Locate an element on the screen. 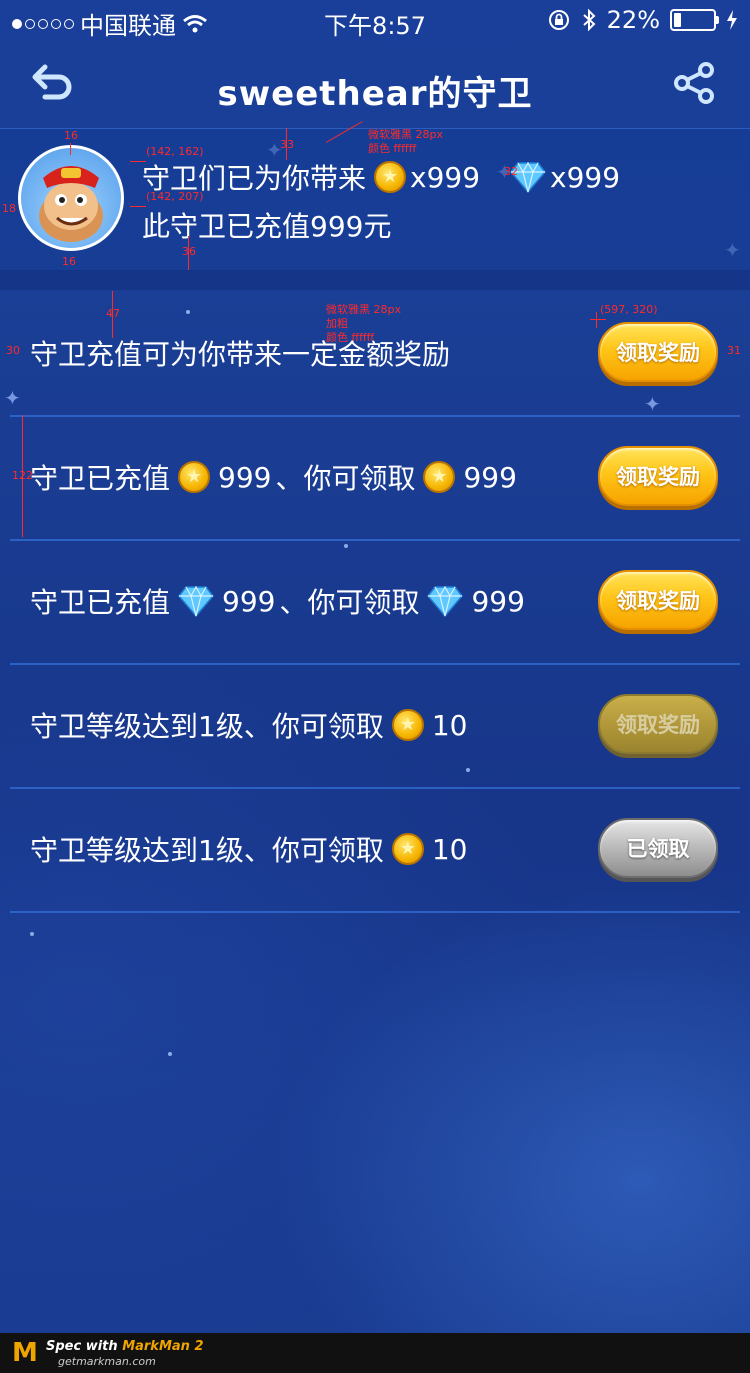 The image size is (750, 1373). share-button is located at coordinates (695, 83).